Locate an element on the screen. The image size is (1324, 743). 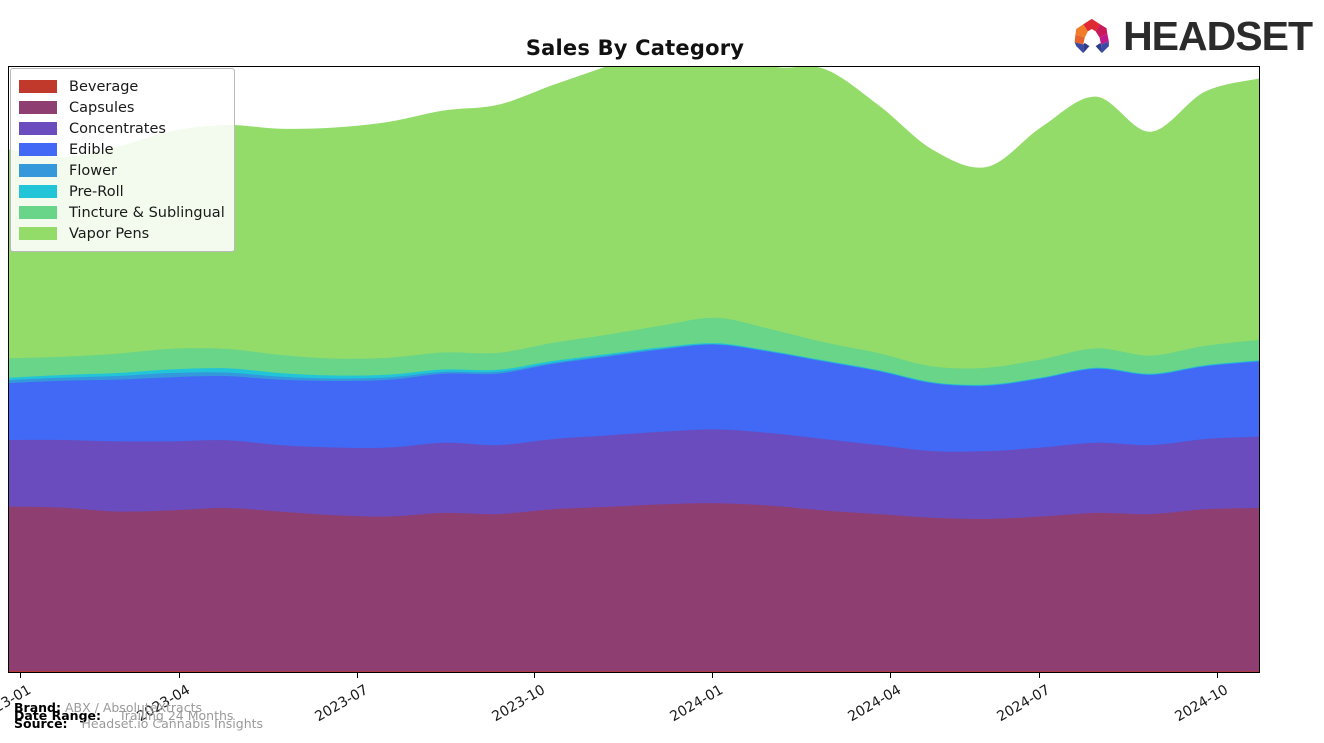
legend-item: Beverage is located at coordinates (122, 86).